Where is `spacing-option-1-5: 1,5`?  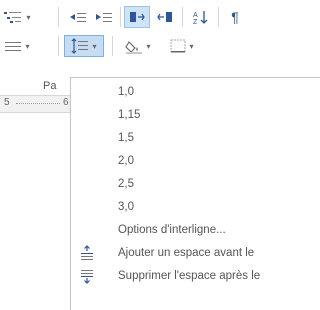
spacing-option-1-5: 1,5 is located at coordinates (195, 138).